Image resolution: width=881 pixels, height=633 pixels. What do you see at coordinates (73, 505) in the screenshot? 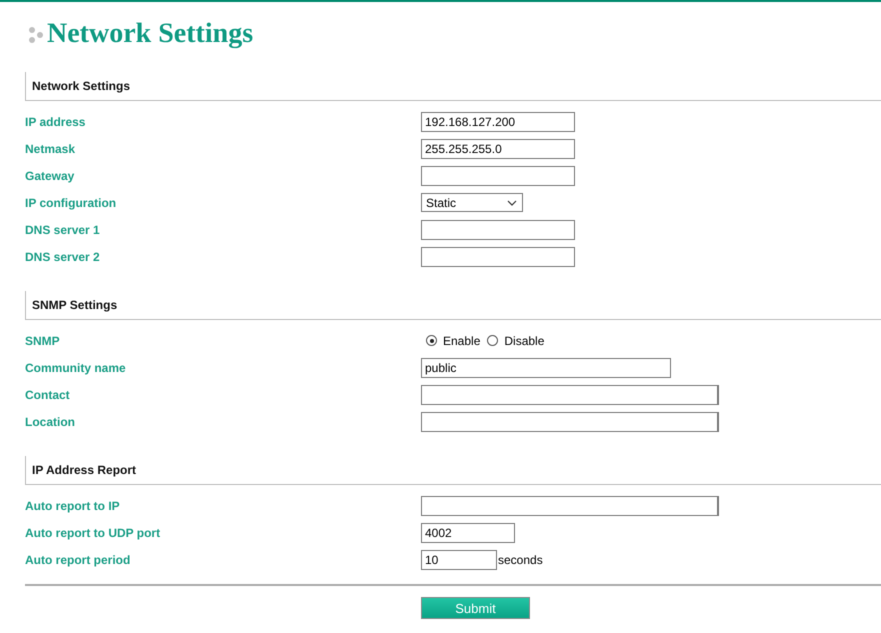
I see `field-label: Auto report to IP` at bounding box center [73, 505].